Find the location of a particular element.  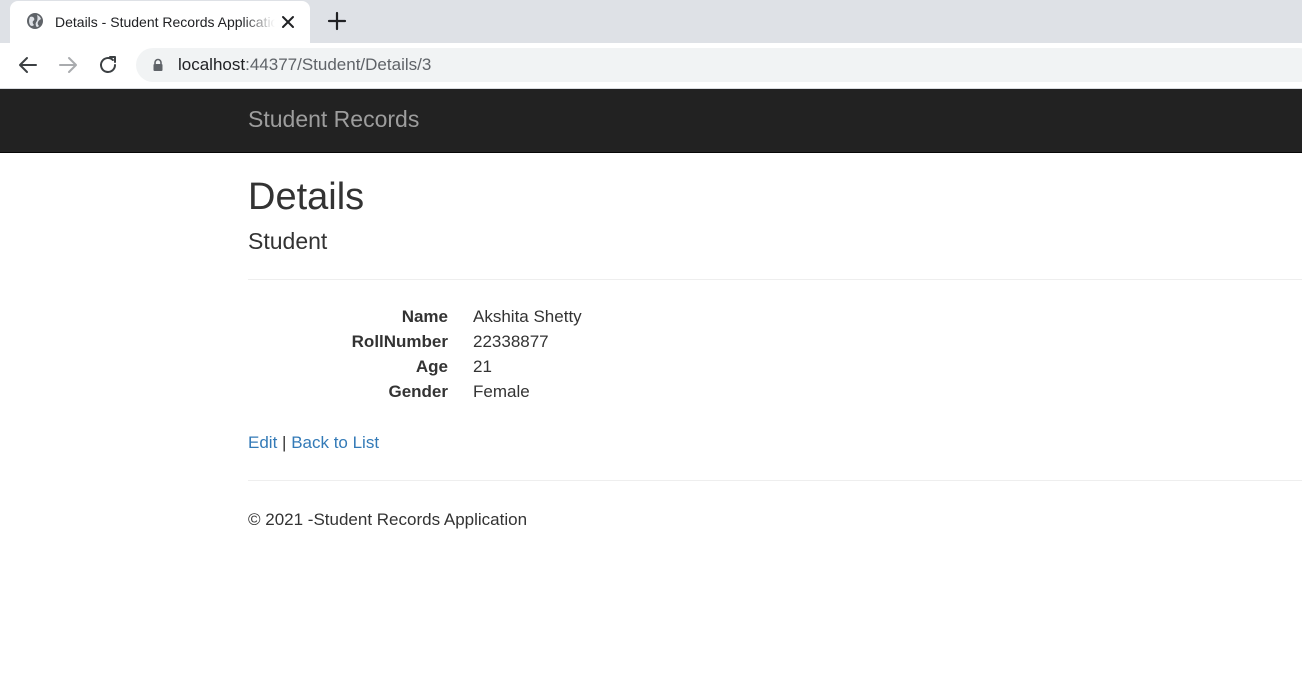

brand-link: Student Records is located at coordinates (333, 119).